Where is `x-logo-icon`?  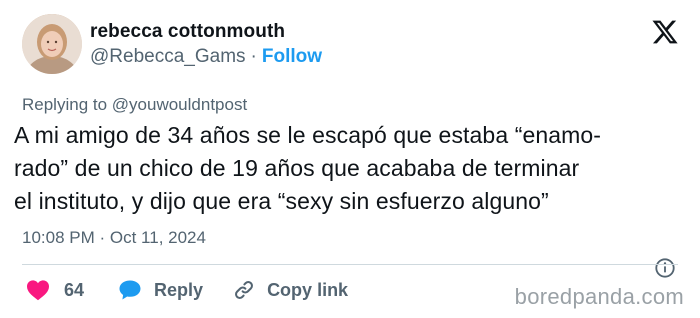
x-logo-icon is located at coordinates (665, 32).